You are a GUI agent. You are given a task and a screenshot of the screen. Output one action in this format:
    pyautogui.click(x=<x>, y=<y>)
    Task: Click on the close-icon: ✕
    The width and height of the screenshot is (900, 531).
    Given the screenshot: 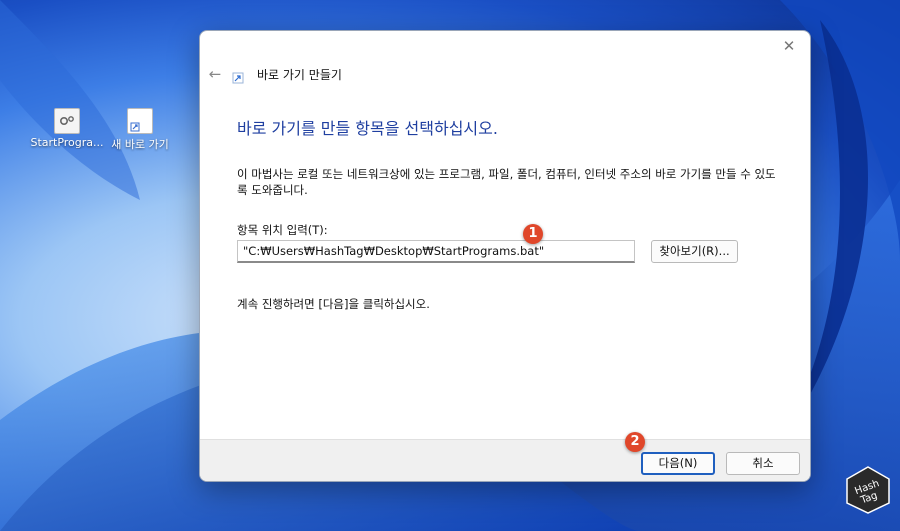 What is the action you would take?
    pyautogui.click(x=789, y=46)
    